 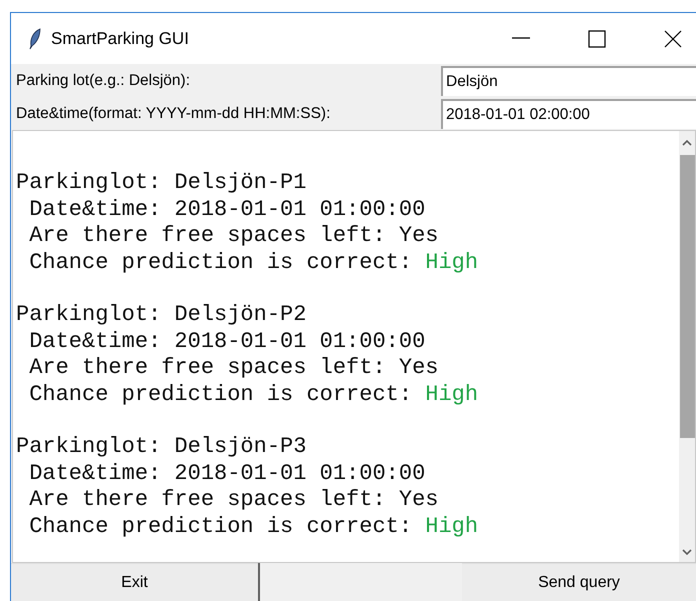 I want to click on text-field: 2018-01-01 02:00:00, so click(x=568, y=113).